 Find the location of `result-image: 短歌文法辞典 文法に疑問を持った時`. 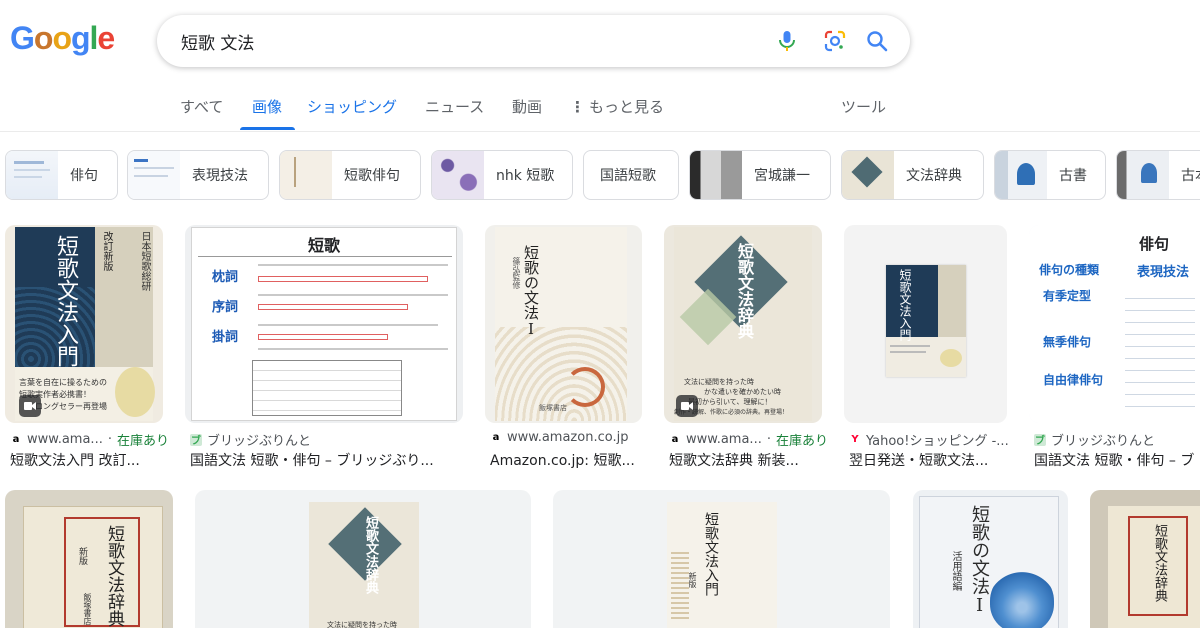

result-image: 短歌文法辞典 文法に疑問を持った時 is located at coordinates (363, 559).